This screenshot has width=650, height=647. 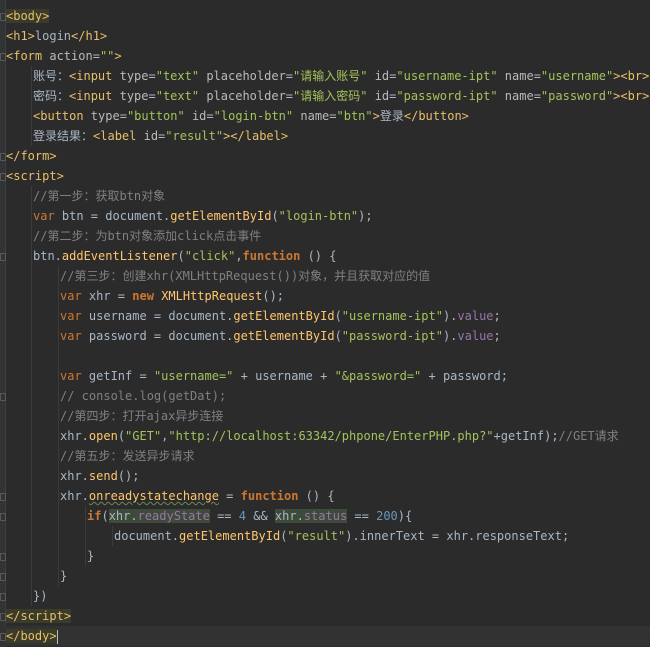 I want to click on code-line: 登录结果：<label id="result"></label>, so click(x=325, y=136).